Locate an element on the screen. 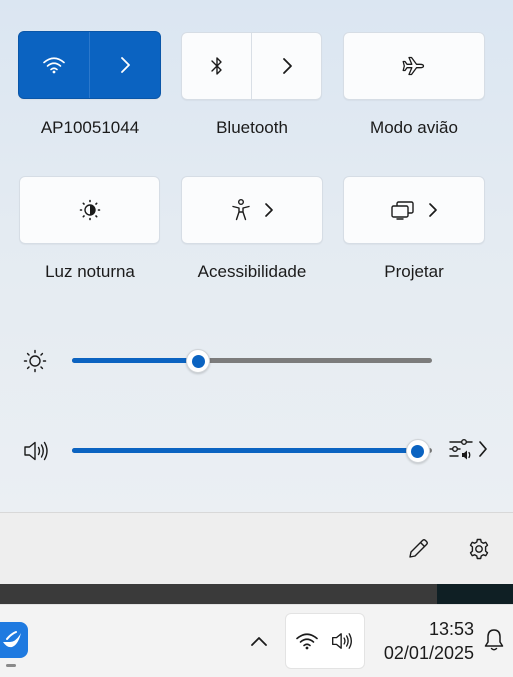 The height and width of the screenshot is (677, 513). volume-row is located at coordinates (256, 450).